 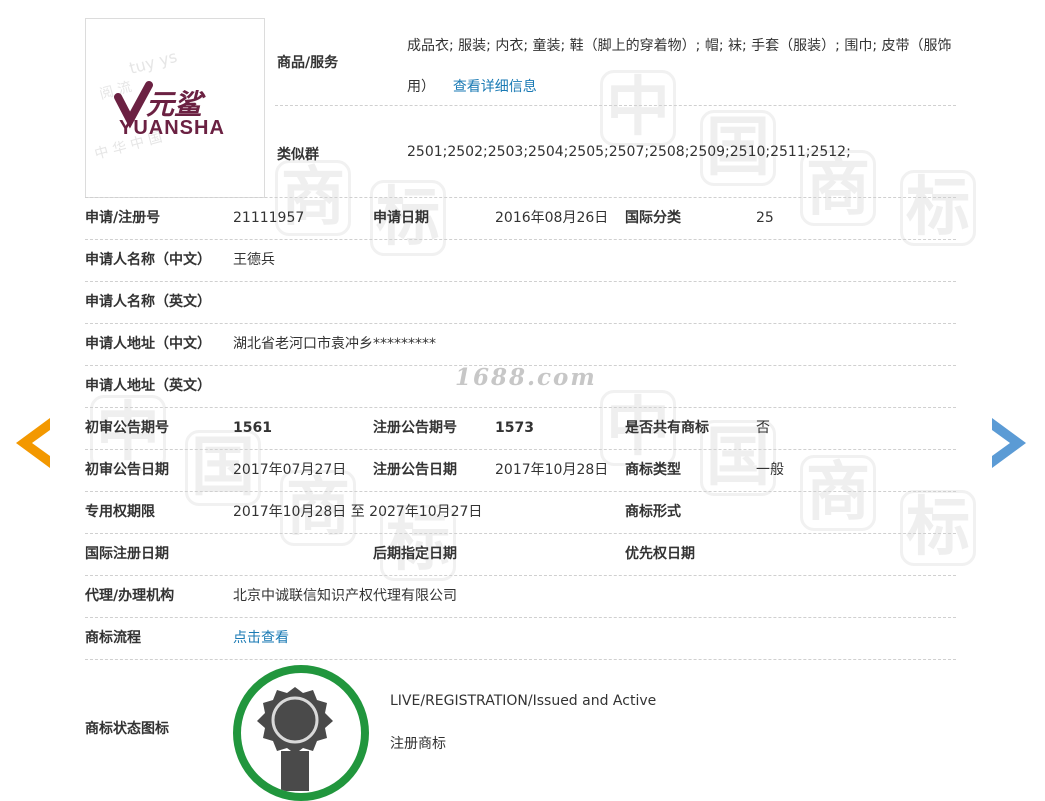 I want to click on row-flow: 商标流程 点击查看, so click(x=520, y=638).